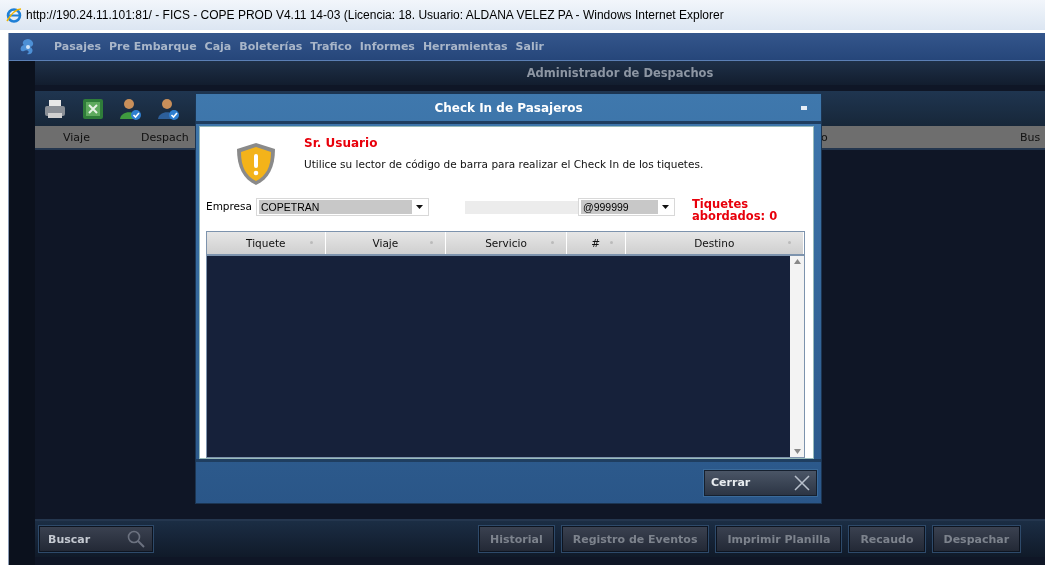 This screenshot has width=1045, height=573. Describe the element at coordinates (797, 451) in the screenshot. I see `scroll-down-icon` at that location.